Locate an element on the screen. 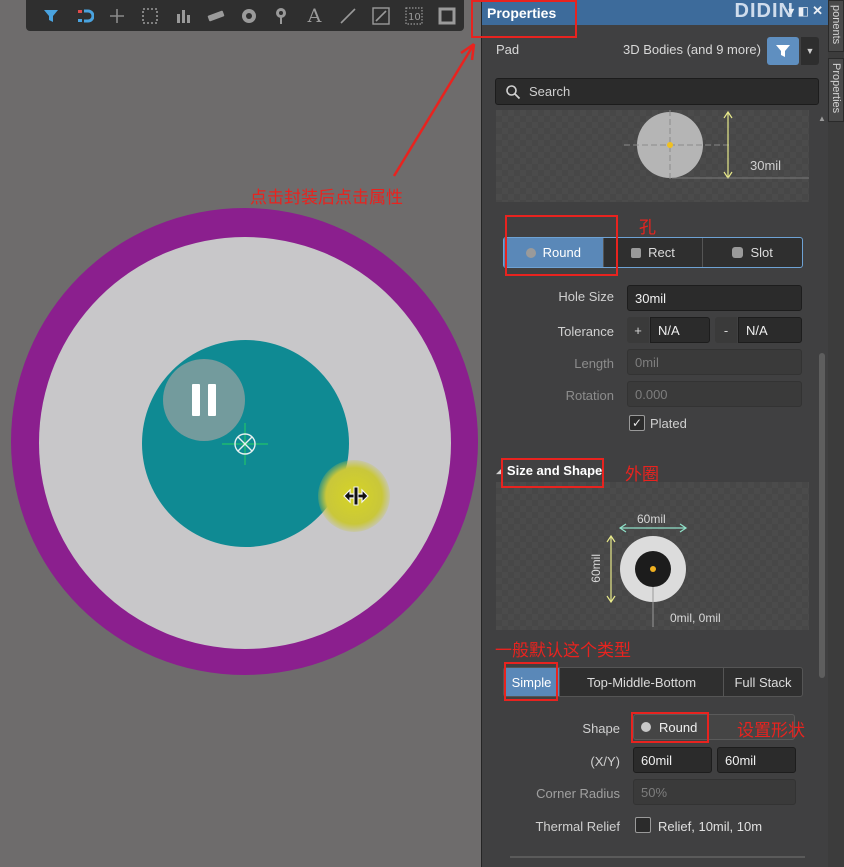  counter-text: 10 is located at coordinates (414, 17).